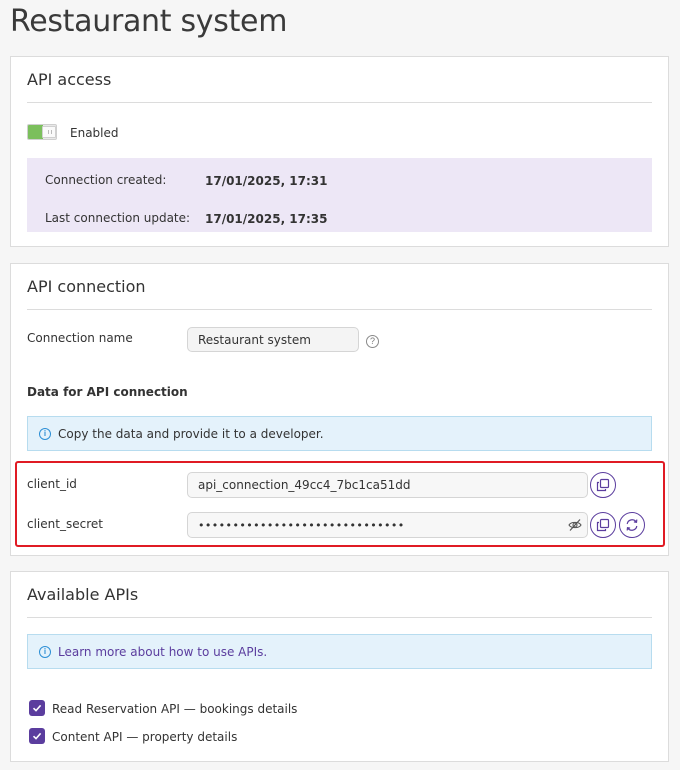  Describe the element at coordinates (266, 219) in the screenshot. I see `last-update-value: 17/01/2025, 17:35` at that location.